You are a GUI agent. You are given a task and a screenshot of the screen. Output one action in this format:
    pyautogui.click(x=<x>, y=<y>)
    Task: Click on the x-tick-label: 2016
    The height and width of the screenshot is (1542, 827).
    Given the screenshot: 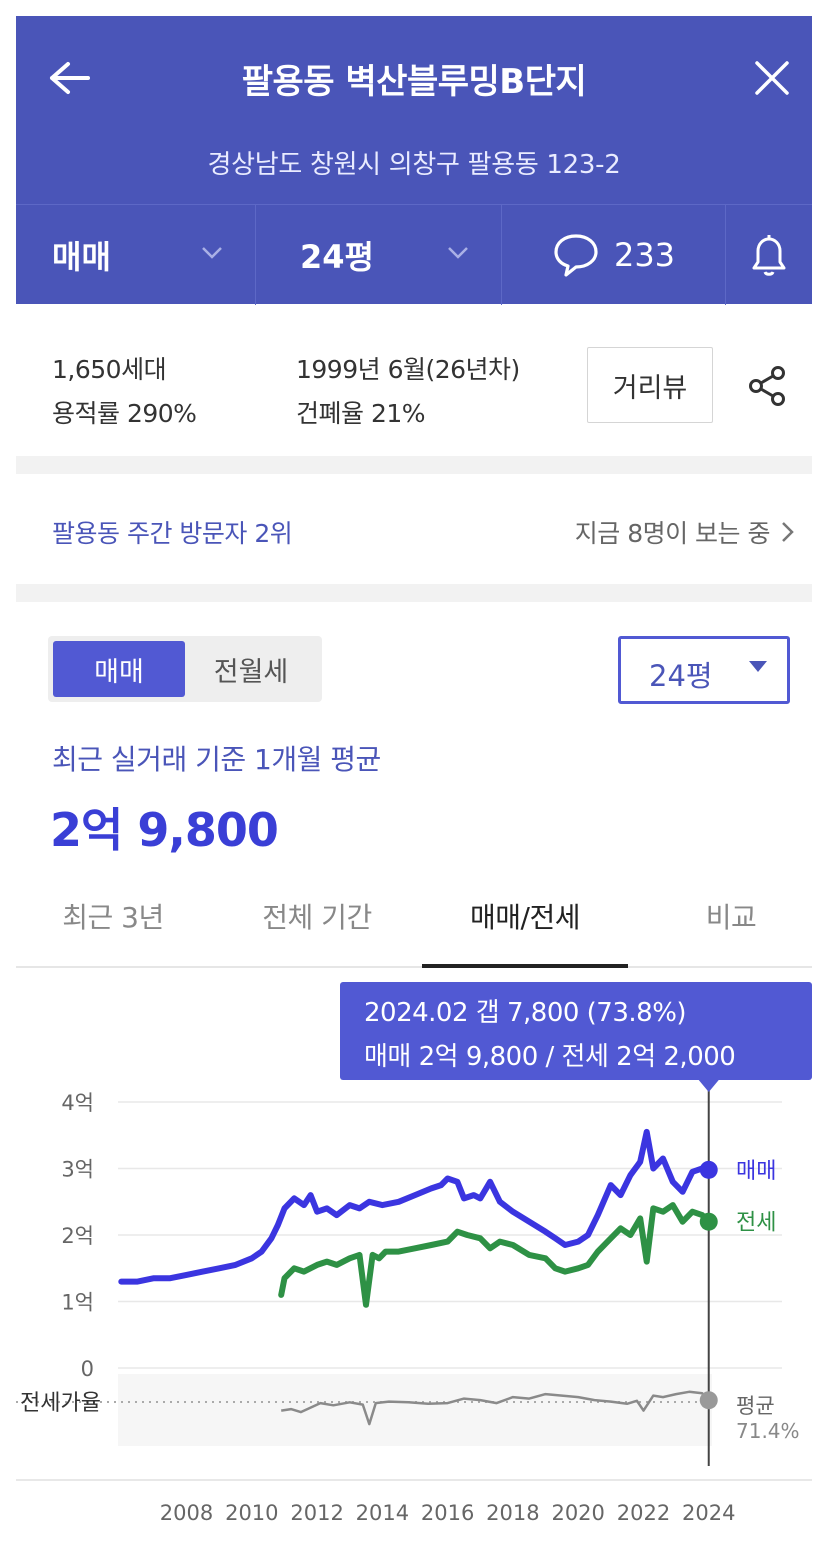 What is the action you would take?
    pyautogui.click(x=447, y=1513)
    